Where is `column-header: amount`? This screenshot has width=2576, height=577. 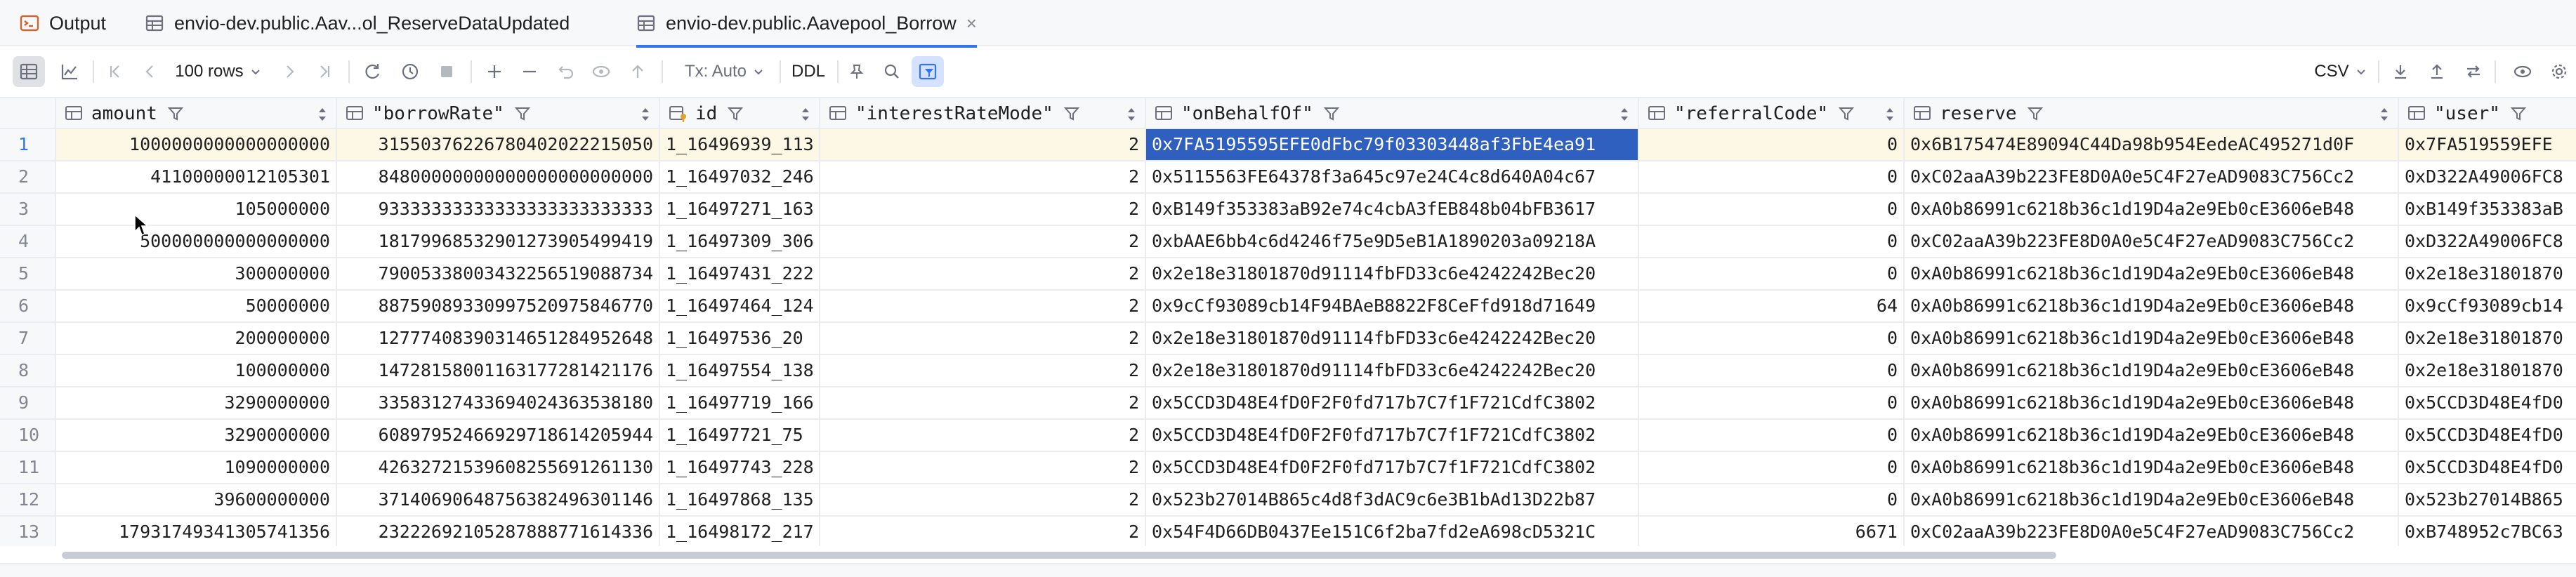 column-header: amount is located at coordinates (197, 113).